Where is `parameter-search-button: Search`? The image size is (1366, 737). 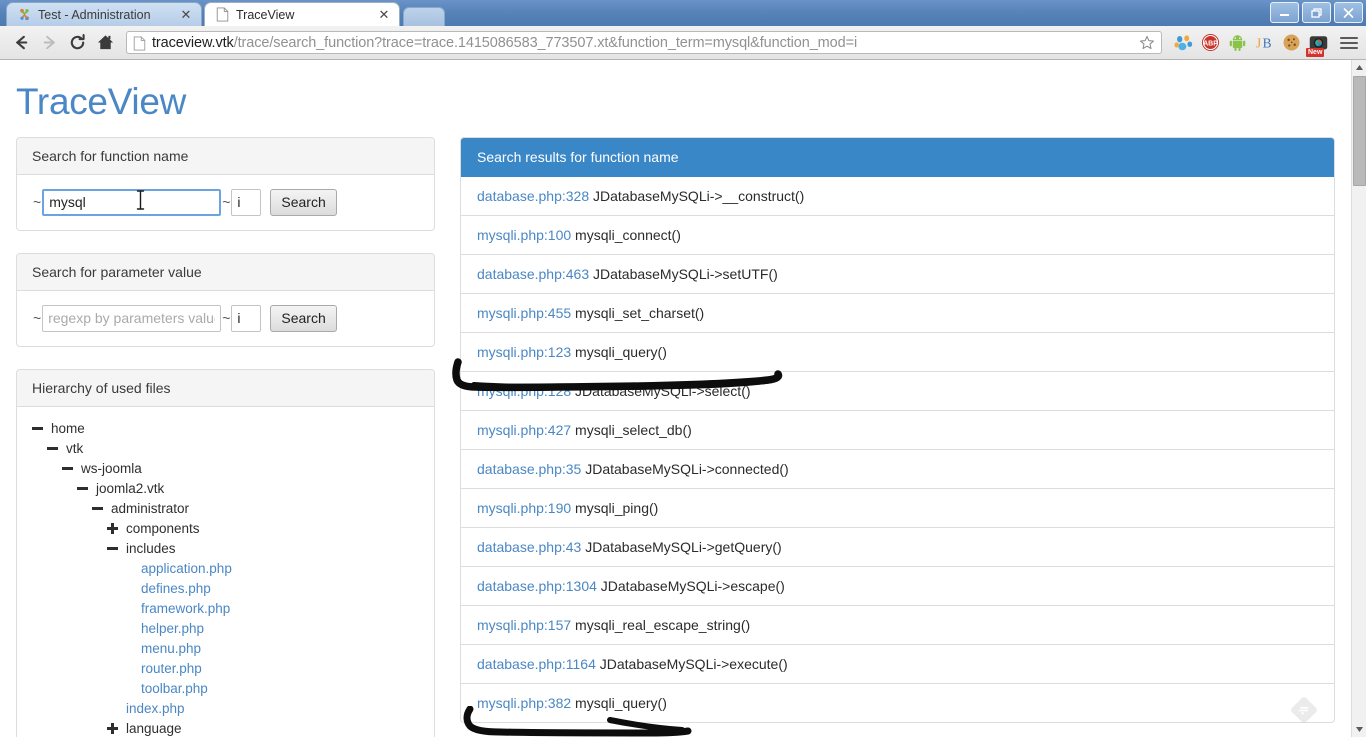
parameter-search-button: Search is located at coordinates (303, 318).